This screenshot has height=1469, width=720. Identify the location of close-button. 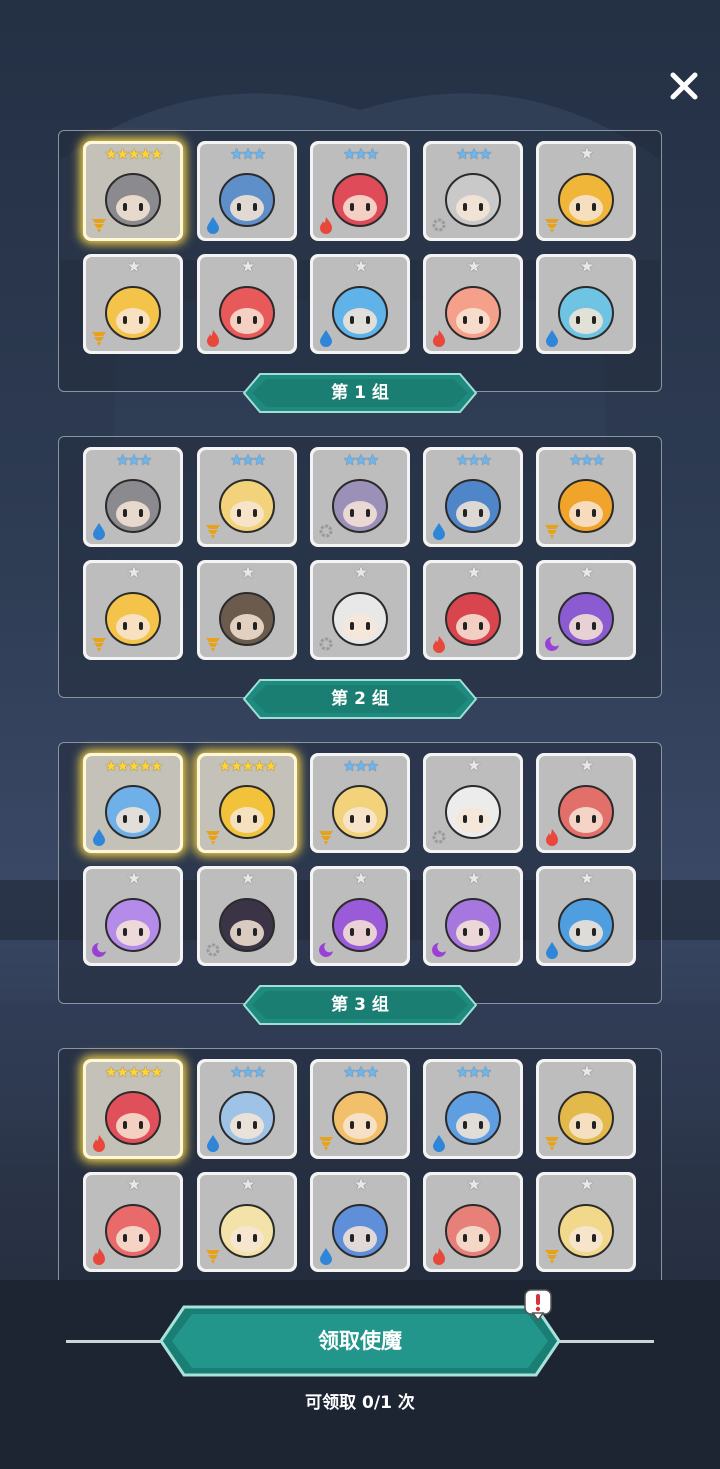
(684, 86).